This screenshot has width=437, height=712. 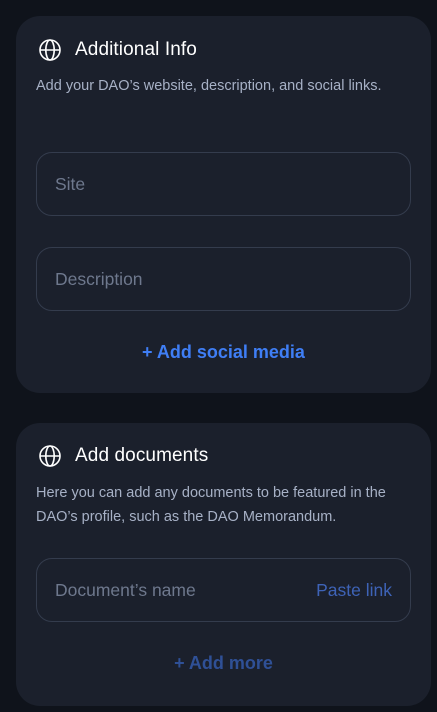 I want to click on add-social-media-button: + Add social media, so click(x=223, y=352).